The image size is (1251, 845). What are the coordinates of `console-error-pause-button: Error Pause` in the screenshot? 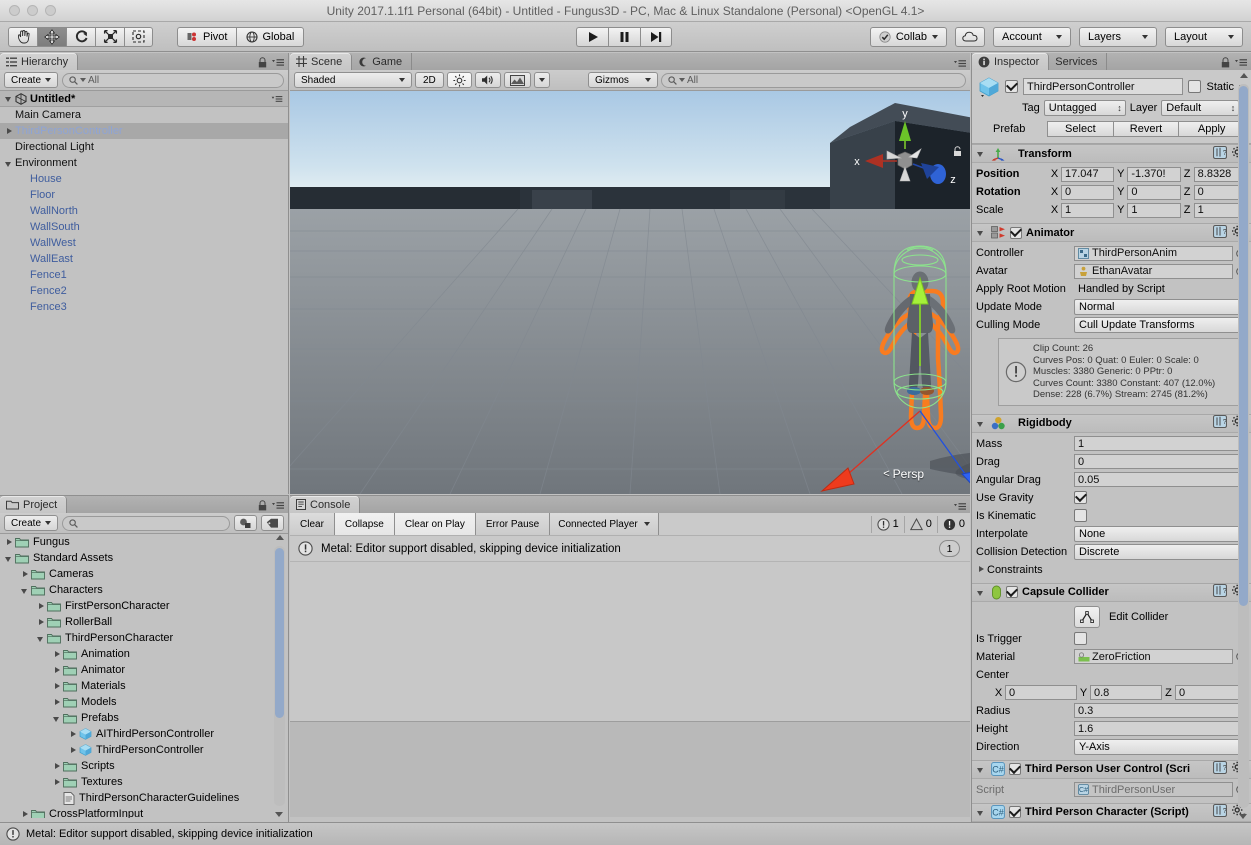 It's located at (513, 524).